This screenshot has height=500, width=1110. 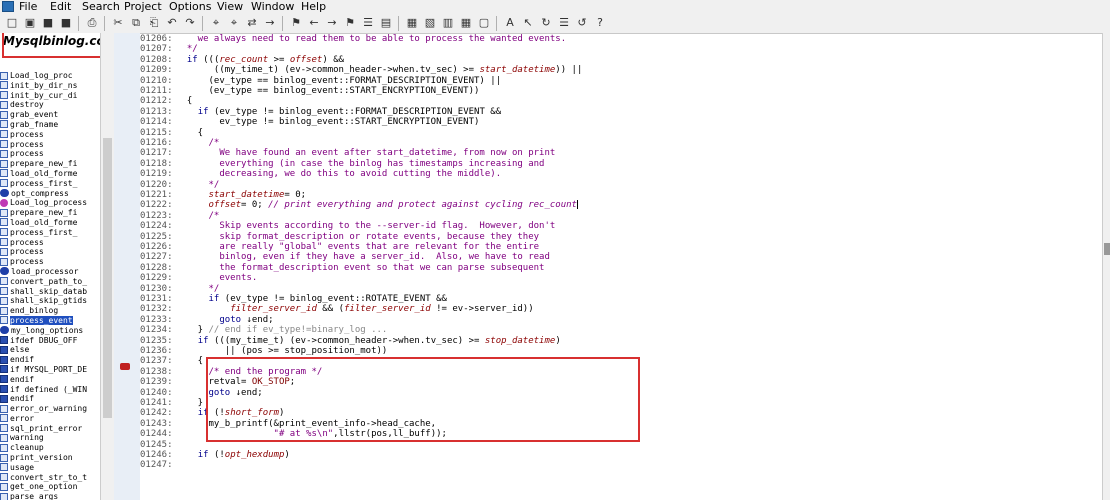 I want to click on menu-window: Window, so click(x=272, y=6).